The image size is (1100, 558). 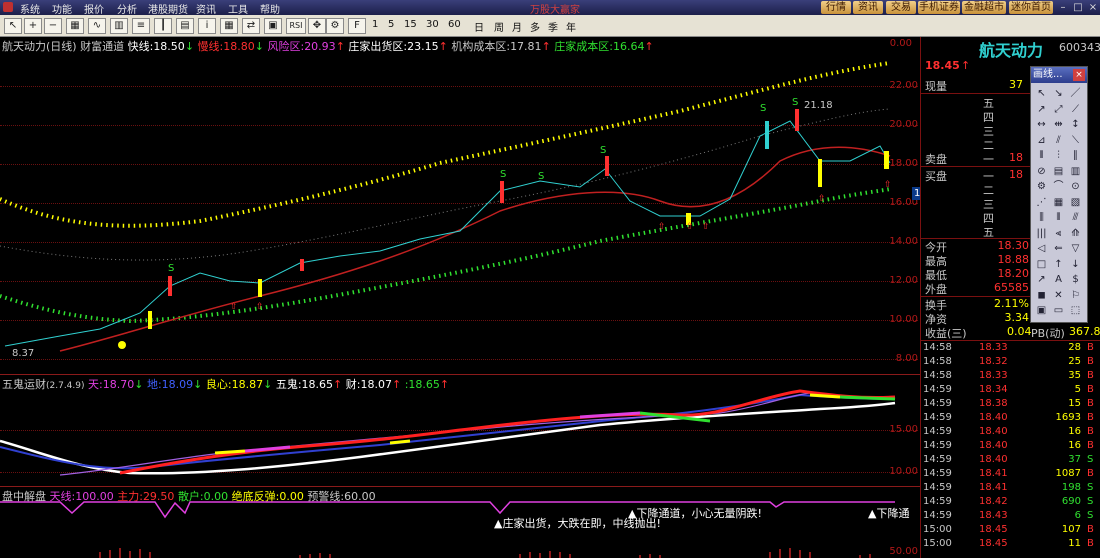 What do you see at coordinates (1079, 75) in the screenshot?
I see `palette-close-icon: ×` at bounding box center [1079, 75].